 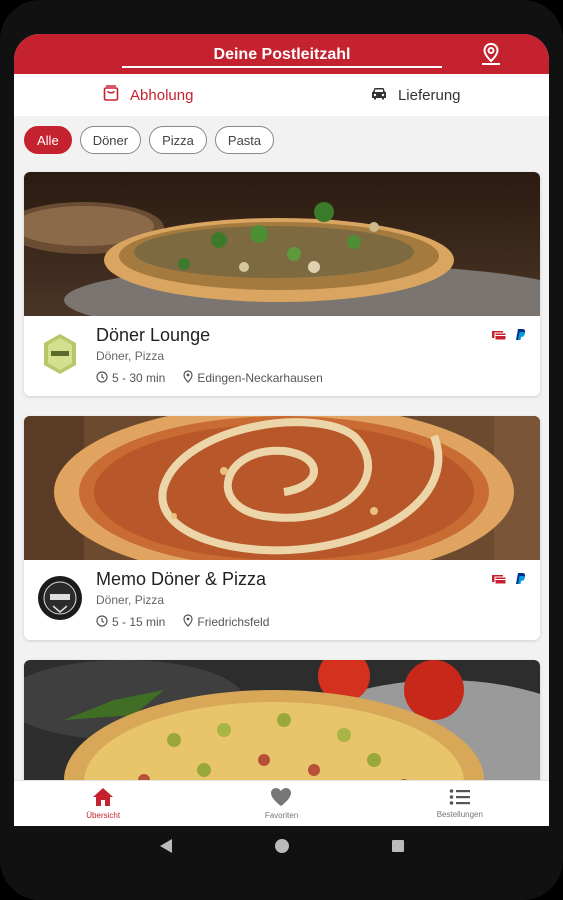 What do you see at coordinates (139, 622) in the screenshot?
I see `delivery-time: 5 - 15 min` at bounding box center [139, 622].